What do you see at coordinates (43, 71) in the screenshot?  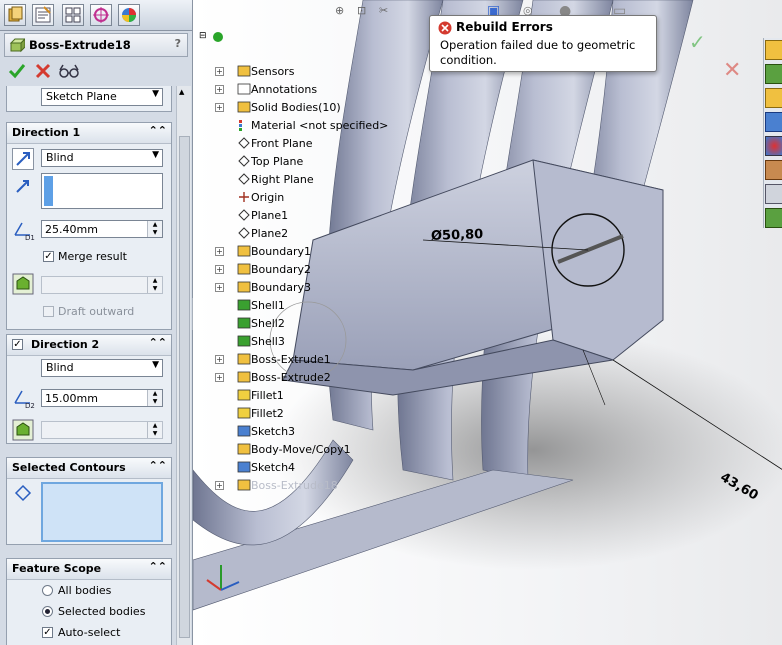 I see `cancel-x-icon` at bounding box center [43, 71].